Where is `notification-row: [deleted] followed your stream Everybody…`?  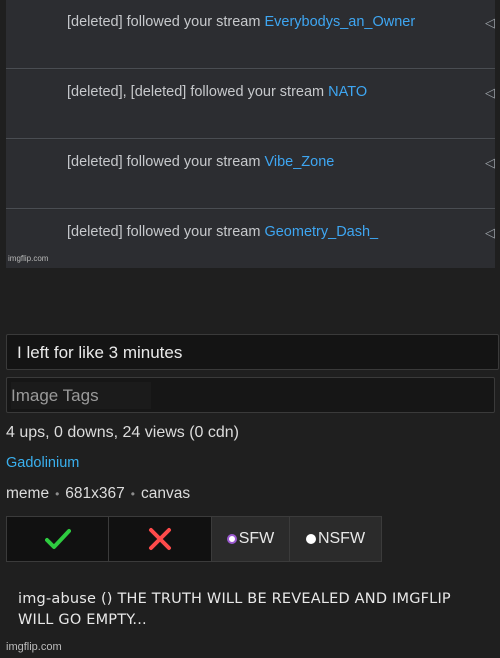
notification-row: [deleted] followed your stream Everybody… is located at coordinates (250, 34).